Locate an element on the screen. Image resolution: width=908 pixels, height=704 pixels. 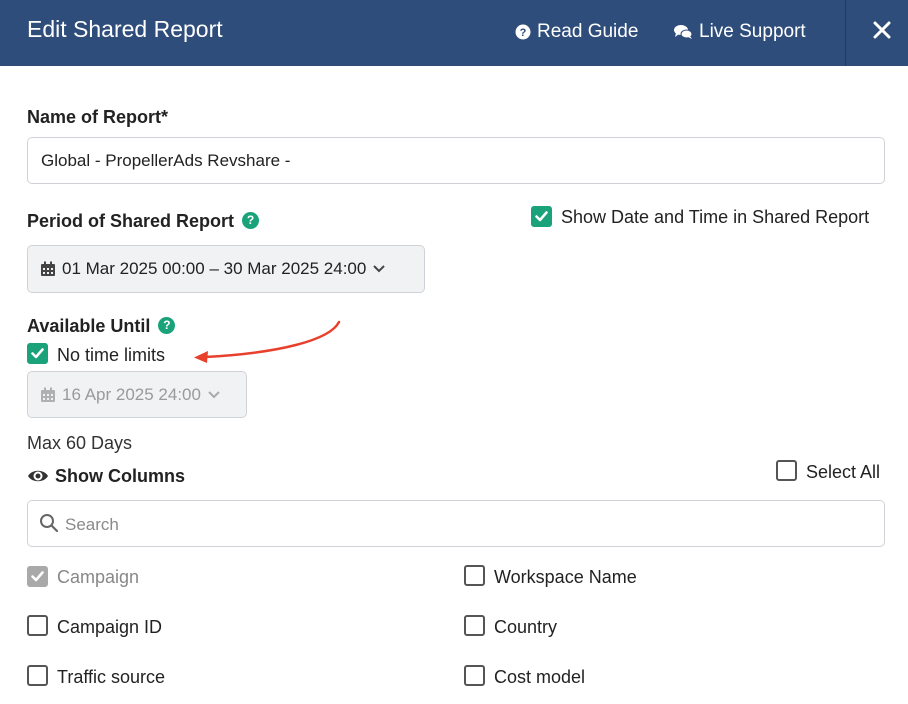
available-until-date-picker: 16 Apr 2025 24:00 is located at coordinates (137, 394).